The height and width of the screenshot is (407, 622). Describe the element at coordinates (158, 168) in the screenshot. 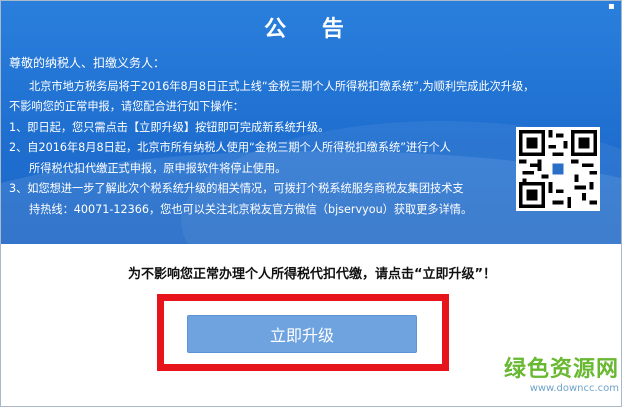

I see `list-item-continued: 所得税代扣代缴正式申报，原申报软件将停止使用。` at that location.